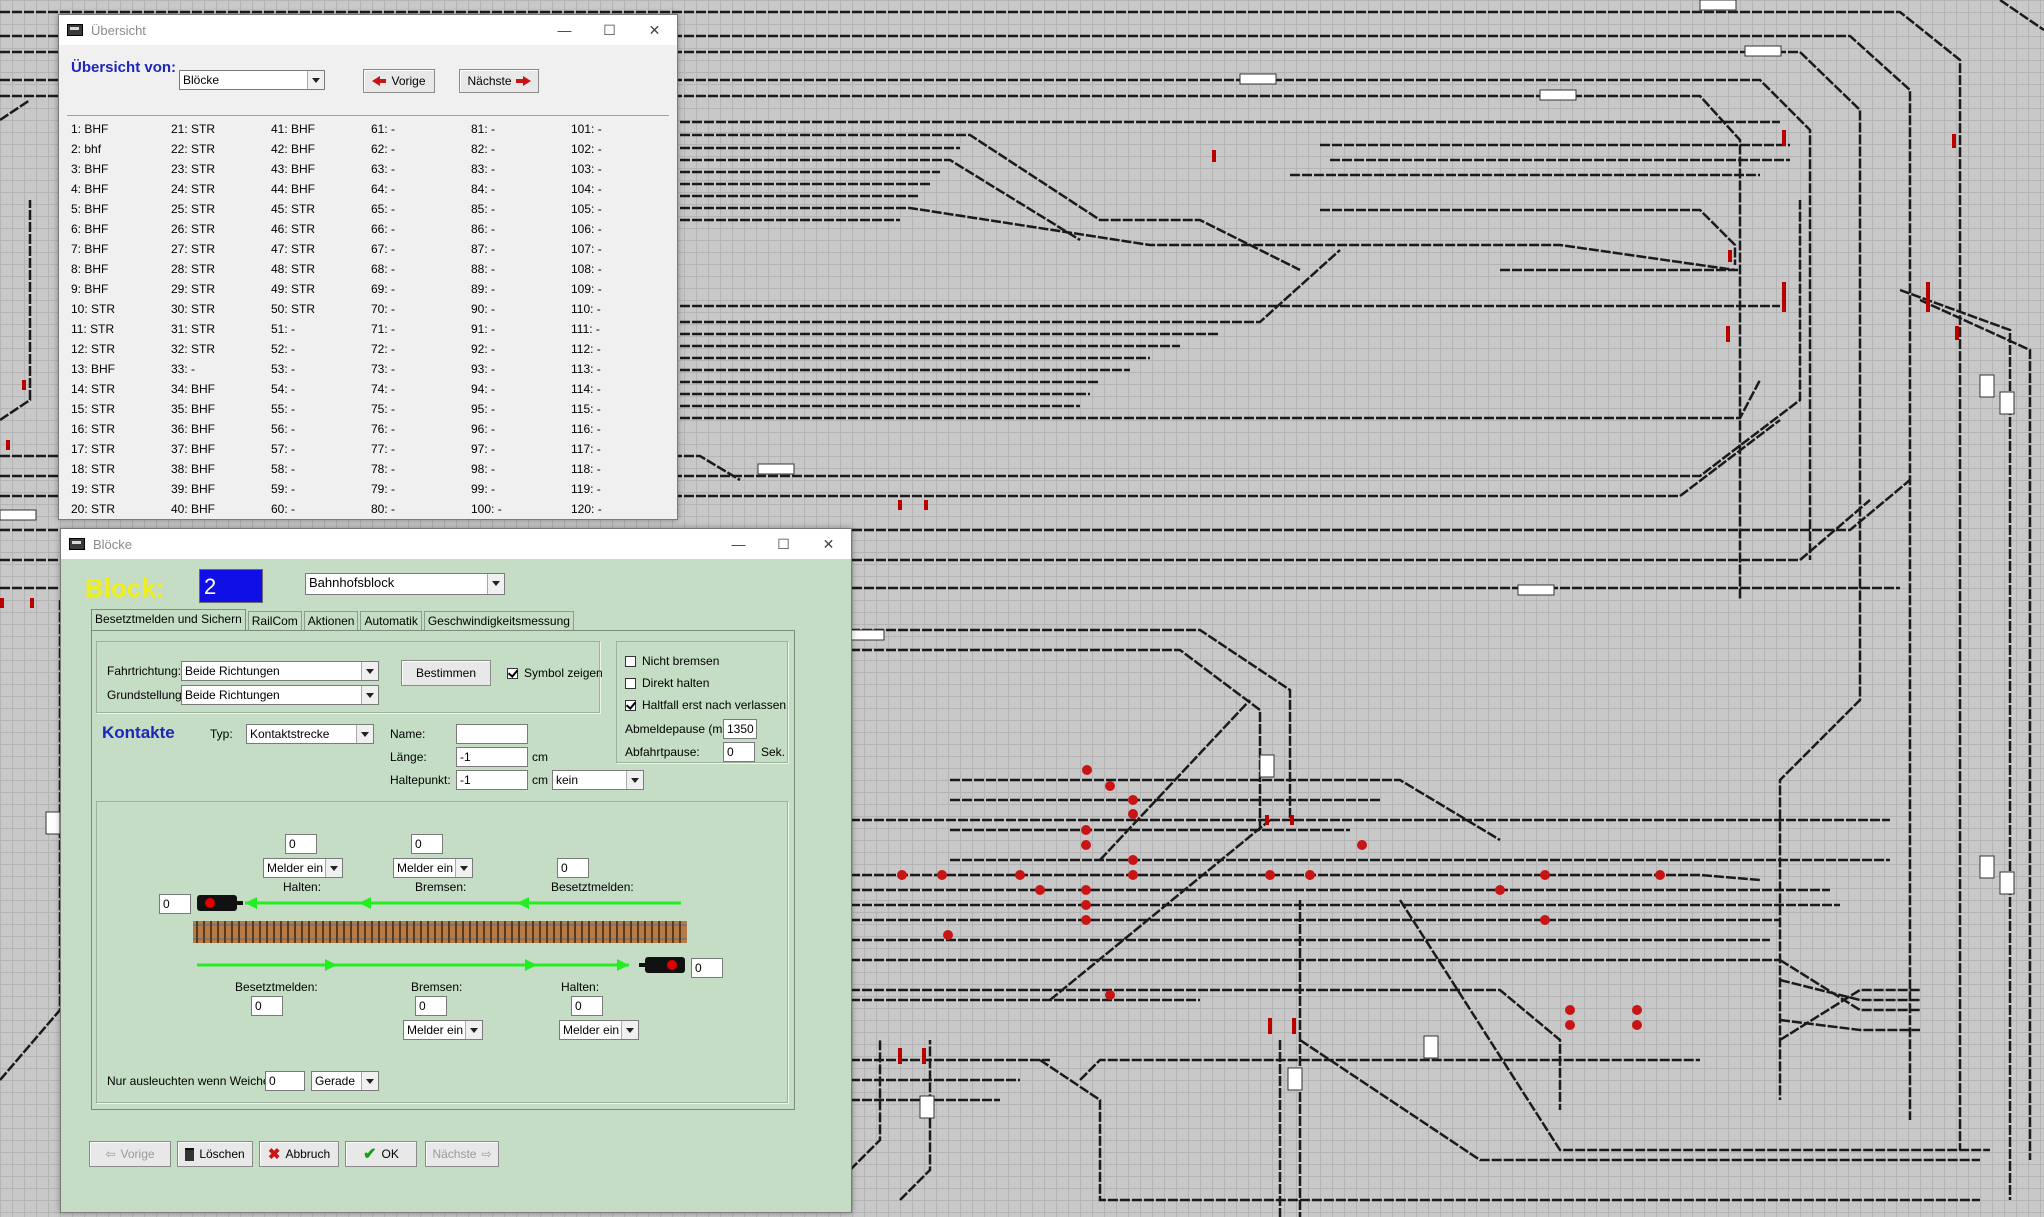 The height and width of the screenshot is (1217, 2044). Describe the element at coordinates (285, 1081) in the screenshot. I see `weiche-input: 0` at that location.